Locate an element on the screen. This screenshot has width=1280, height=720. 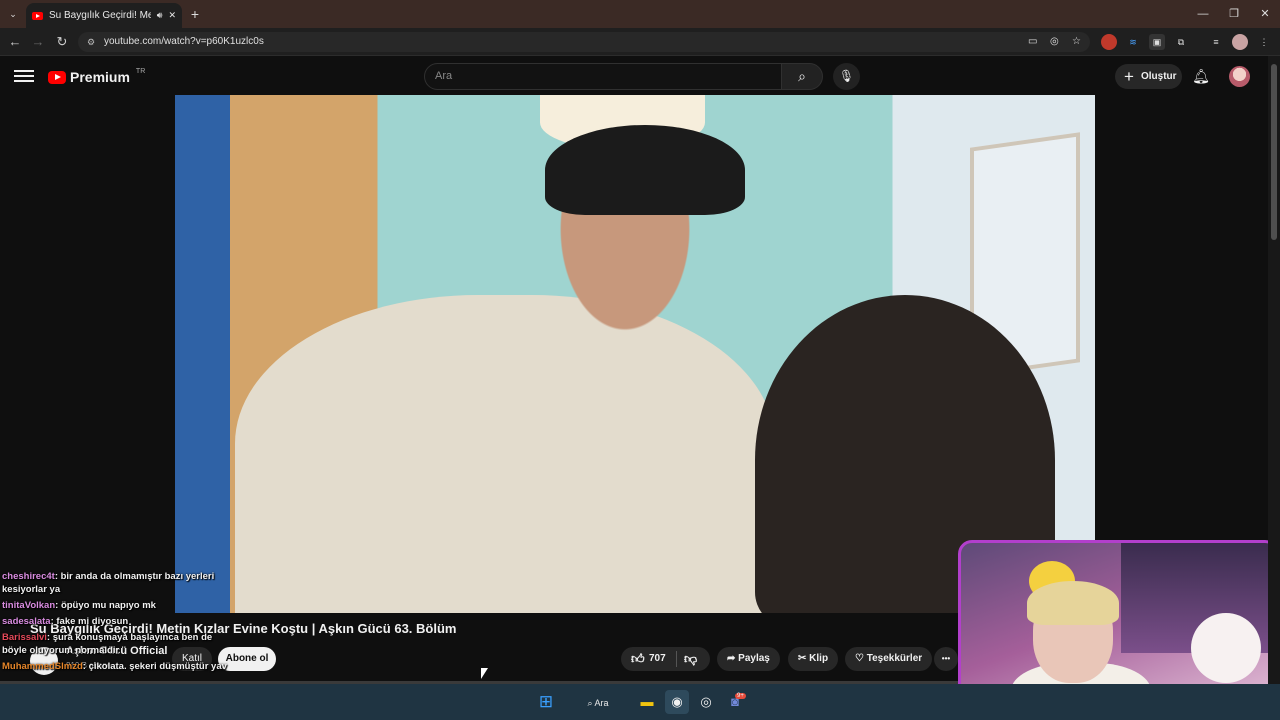
reload-icon: ↻ is located at coordinates (62, 42).